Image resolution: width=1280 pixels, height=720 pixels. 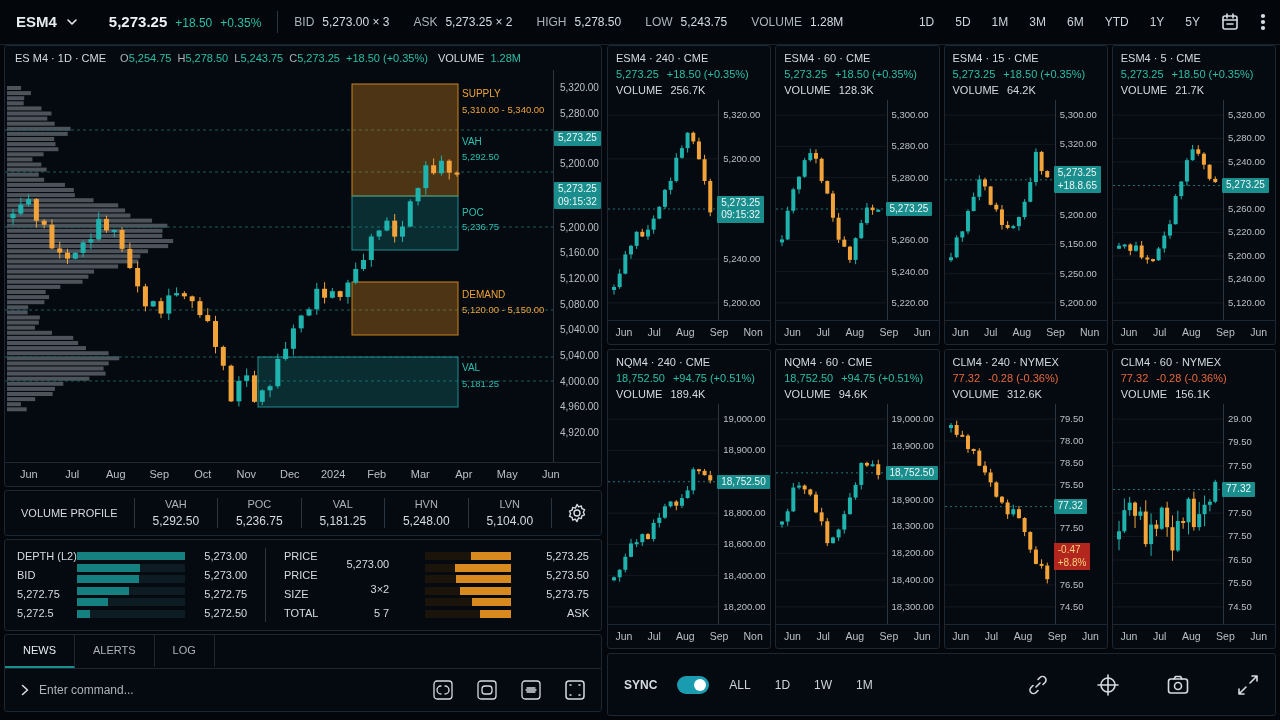 I want to click on depth-price: 5,272.75, so click(x=226, y=595).